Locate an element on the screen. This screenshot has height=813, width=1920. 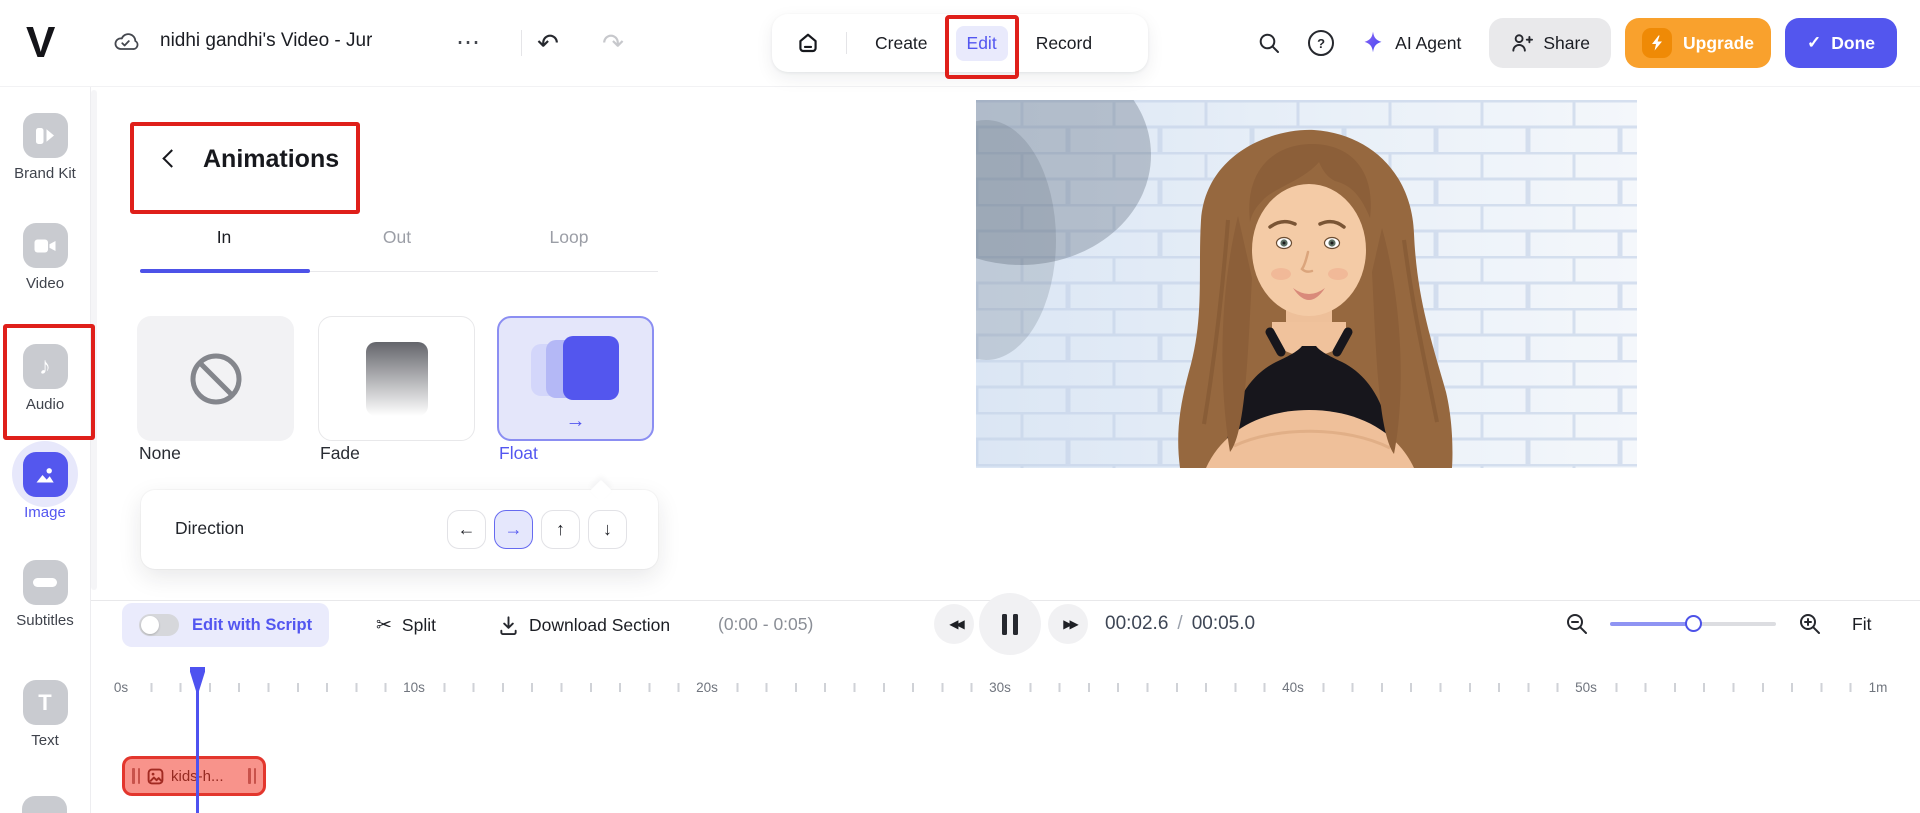
ai-agent-button: AI Agent is located at coordinates (1410, 43).